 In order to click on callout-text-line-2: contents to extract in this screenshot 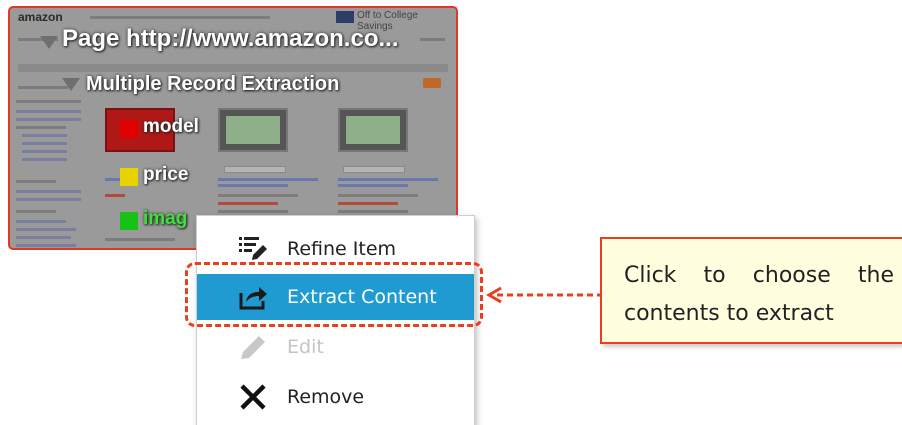, I will do `click(729, 313)`.